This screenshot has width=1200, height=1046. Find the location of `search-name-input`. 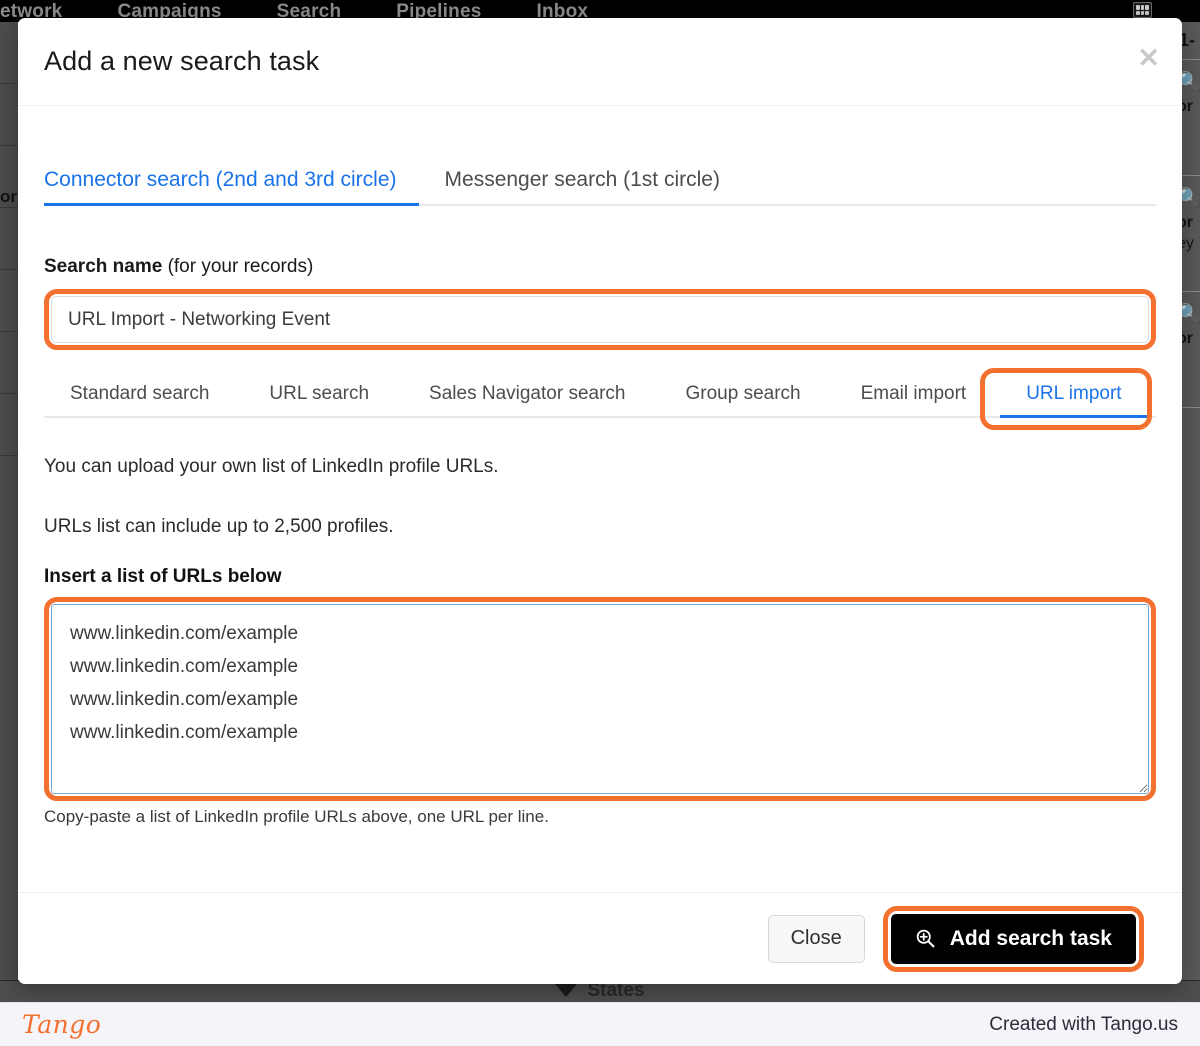

search-name-input is located at coordinates (600, 319).